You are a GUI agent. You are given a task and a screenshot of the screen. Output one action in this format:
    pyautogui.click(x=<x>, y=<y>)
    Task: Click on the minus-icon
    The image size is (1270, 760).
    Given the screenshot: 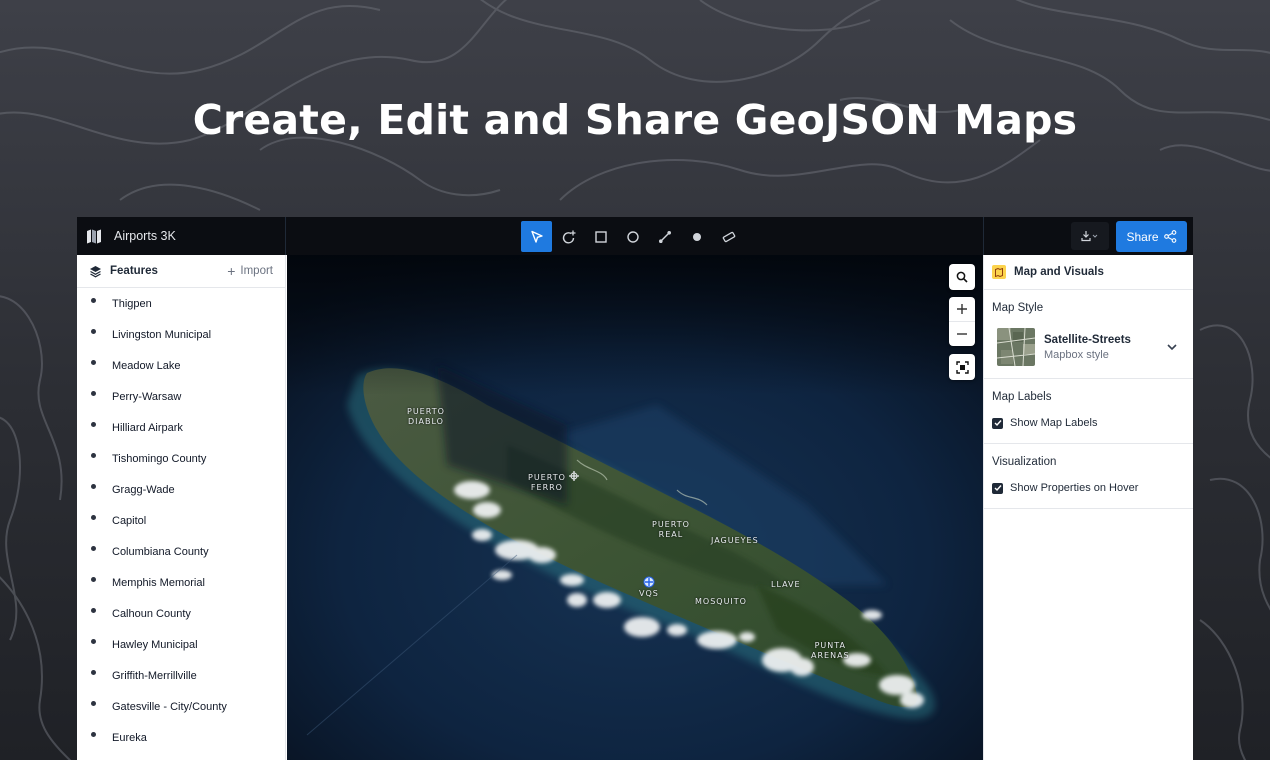 What is the action you would take?
    pyautogui.click(x=962, y=333)
    